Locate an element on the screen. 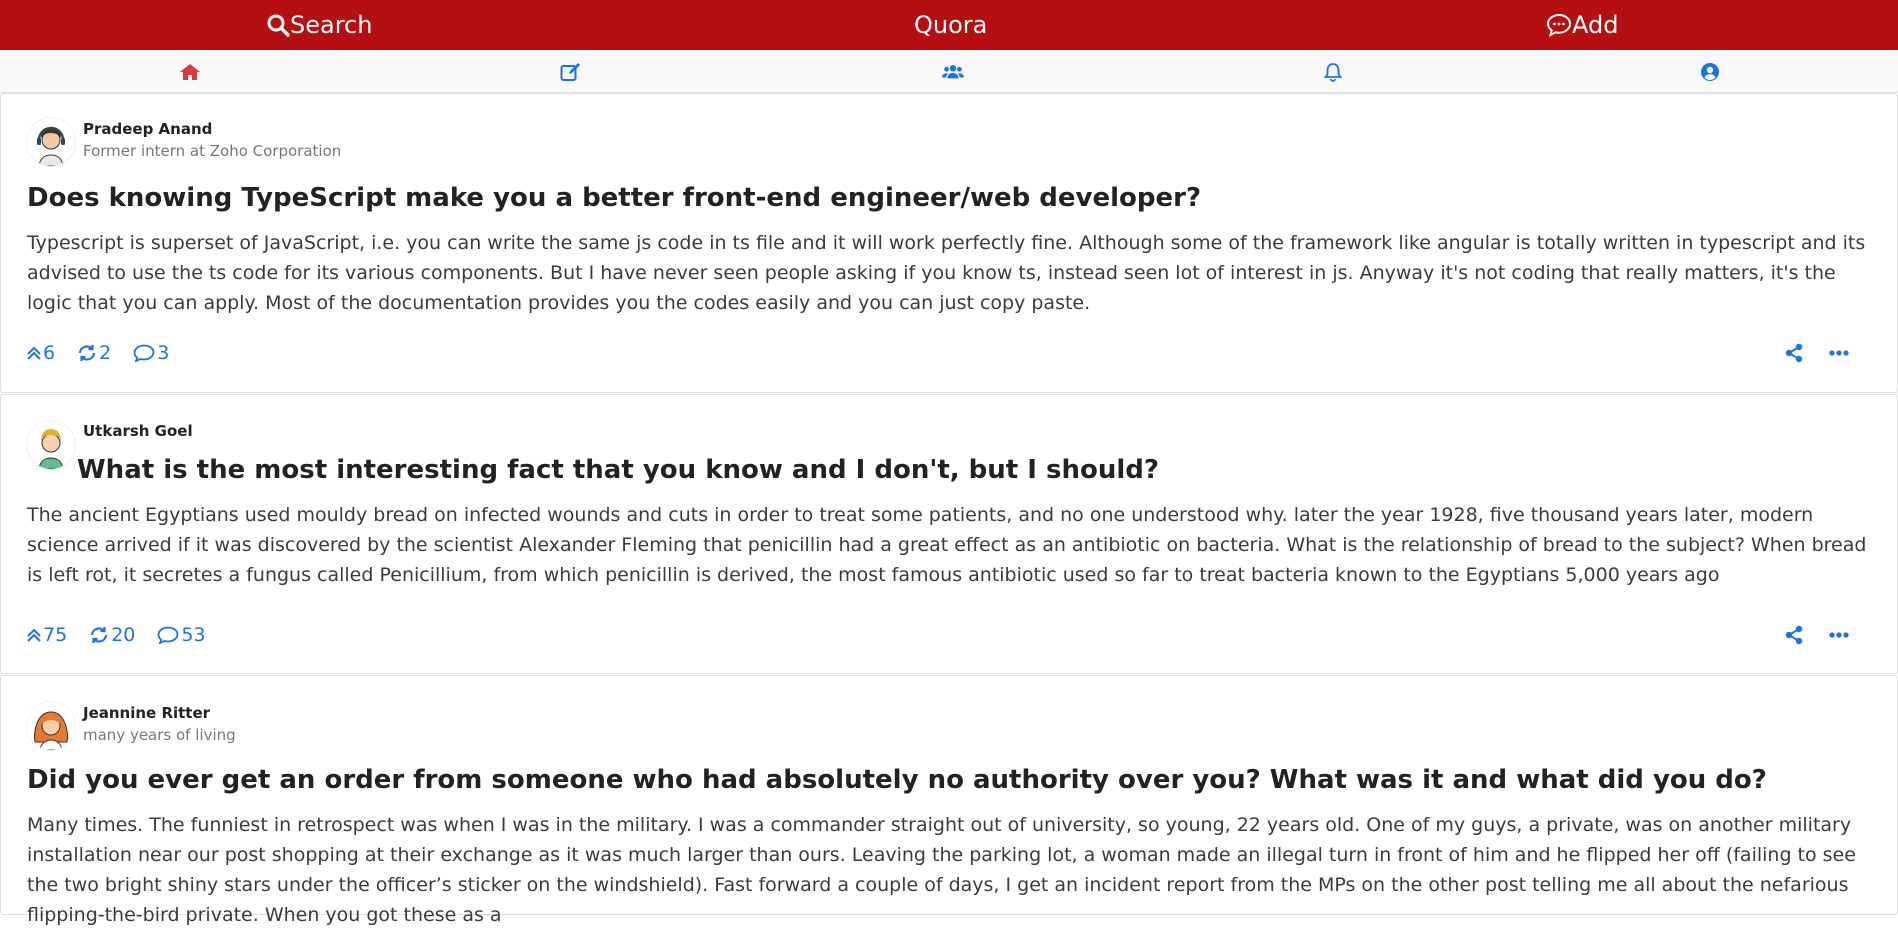 The width and height of the screenshot is (1898, 930). upvote-button: 6 is located at coordinates (41, 353).